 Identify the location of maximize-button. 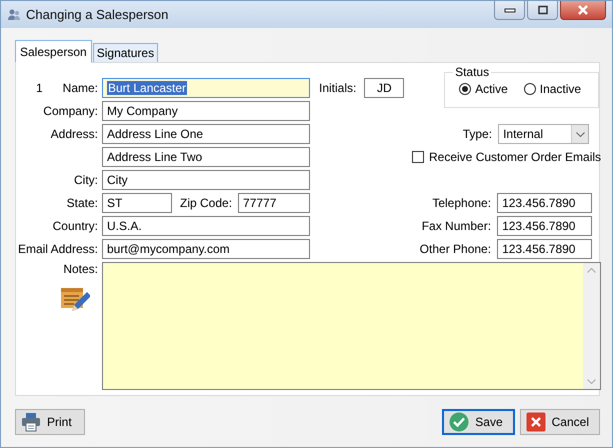
(542, 10).